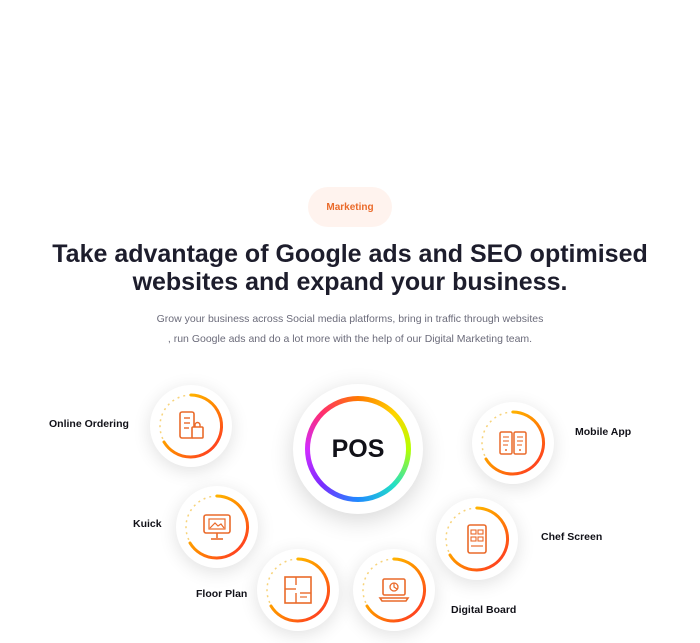 The height and width of the screenshot is (643, 700). I want to click on marketing-badge: Marketing, so click(350, 207).